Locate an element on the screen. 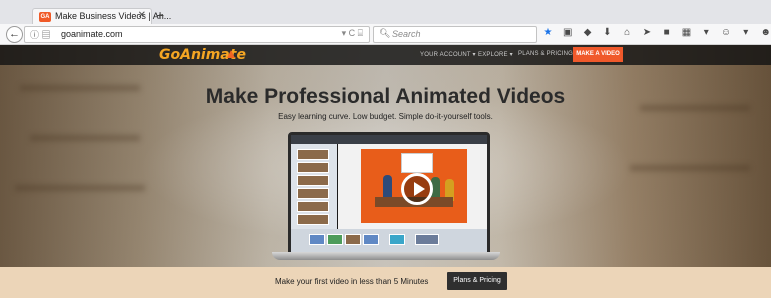  account-icon: ☻ is located at coordinates (765, 32).